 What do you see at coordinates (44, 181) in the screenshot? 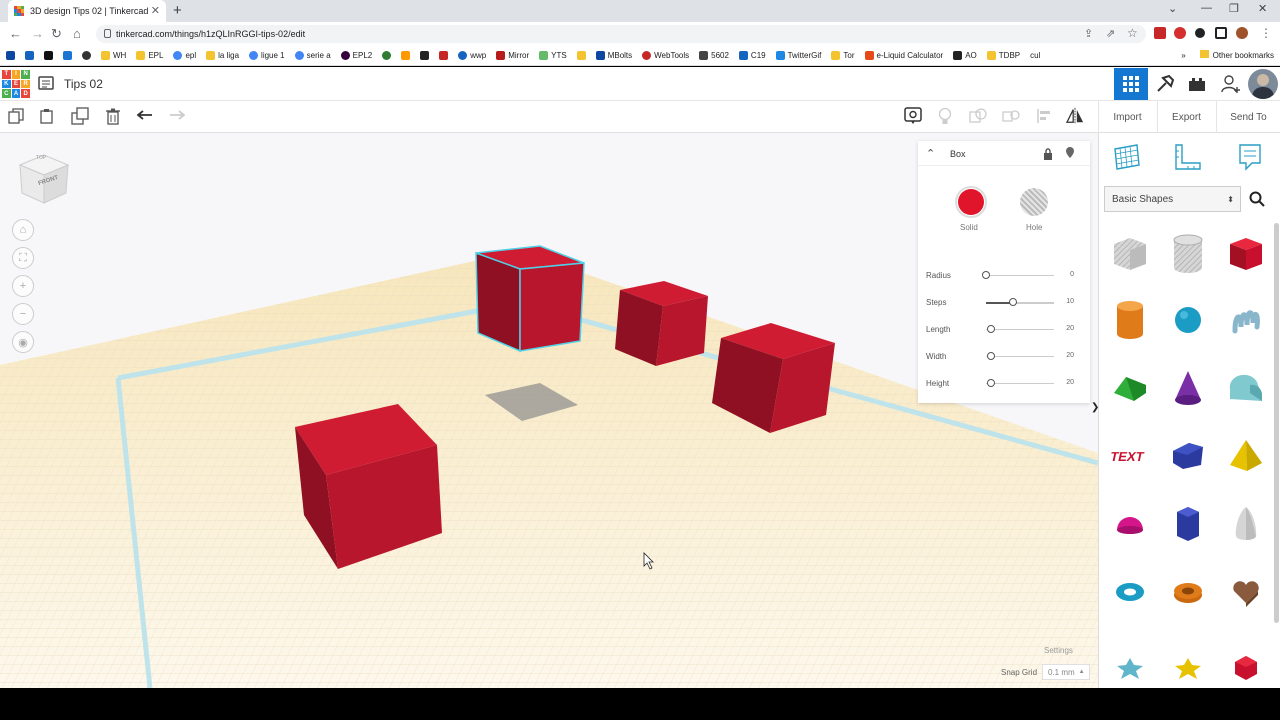
I see `view-cube: TOP FRONT` at bounding box center [44, 181].